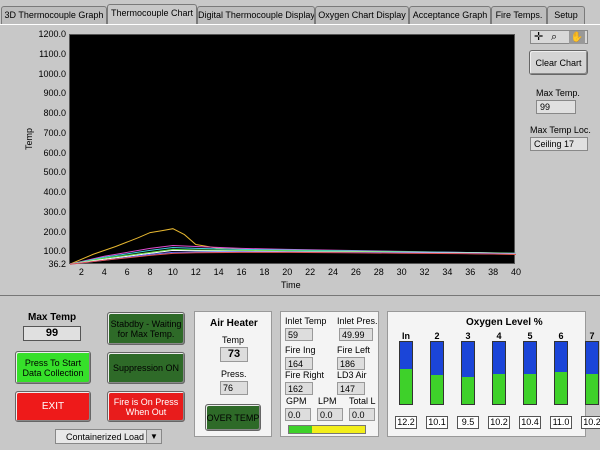 This screenshot has height=450, width=600. I want to click on fire-ing-label: Fire Ing, so click(300, 350).